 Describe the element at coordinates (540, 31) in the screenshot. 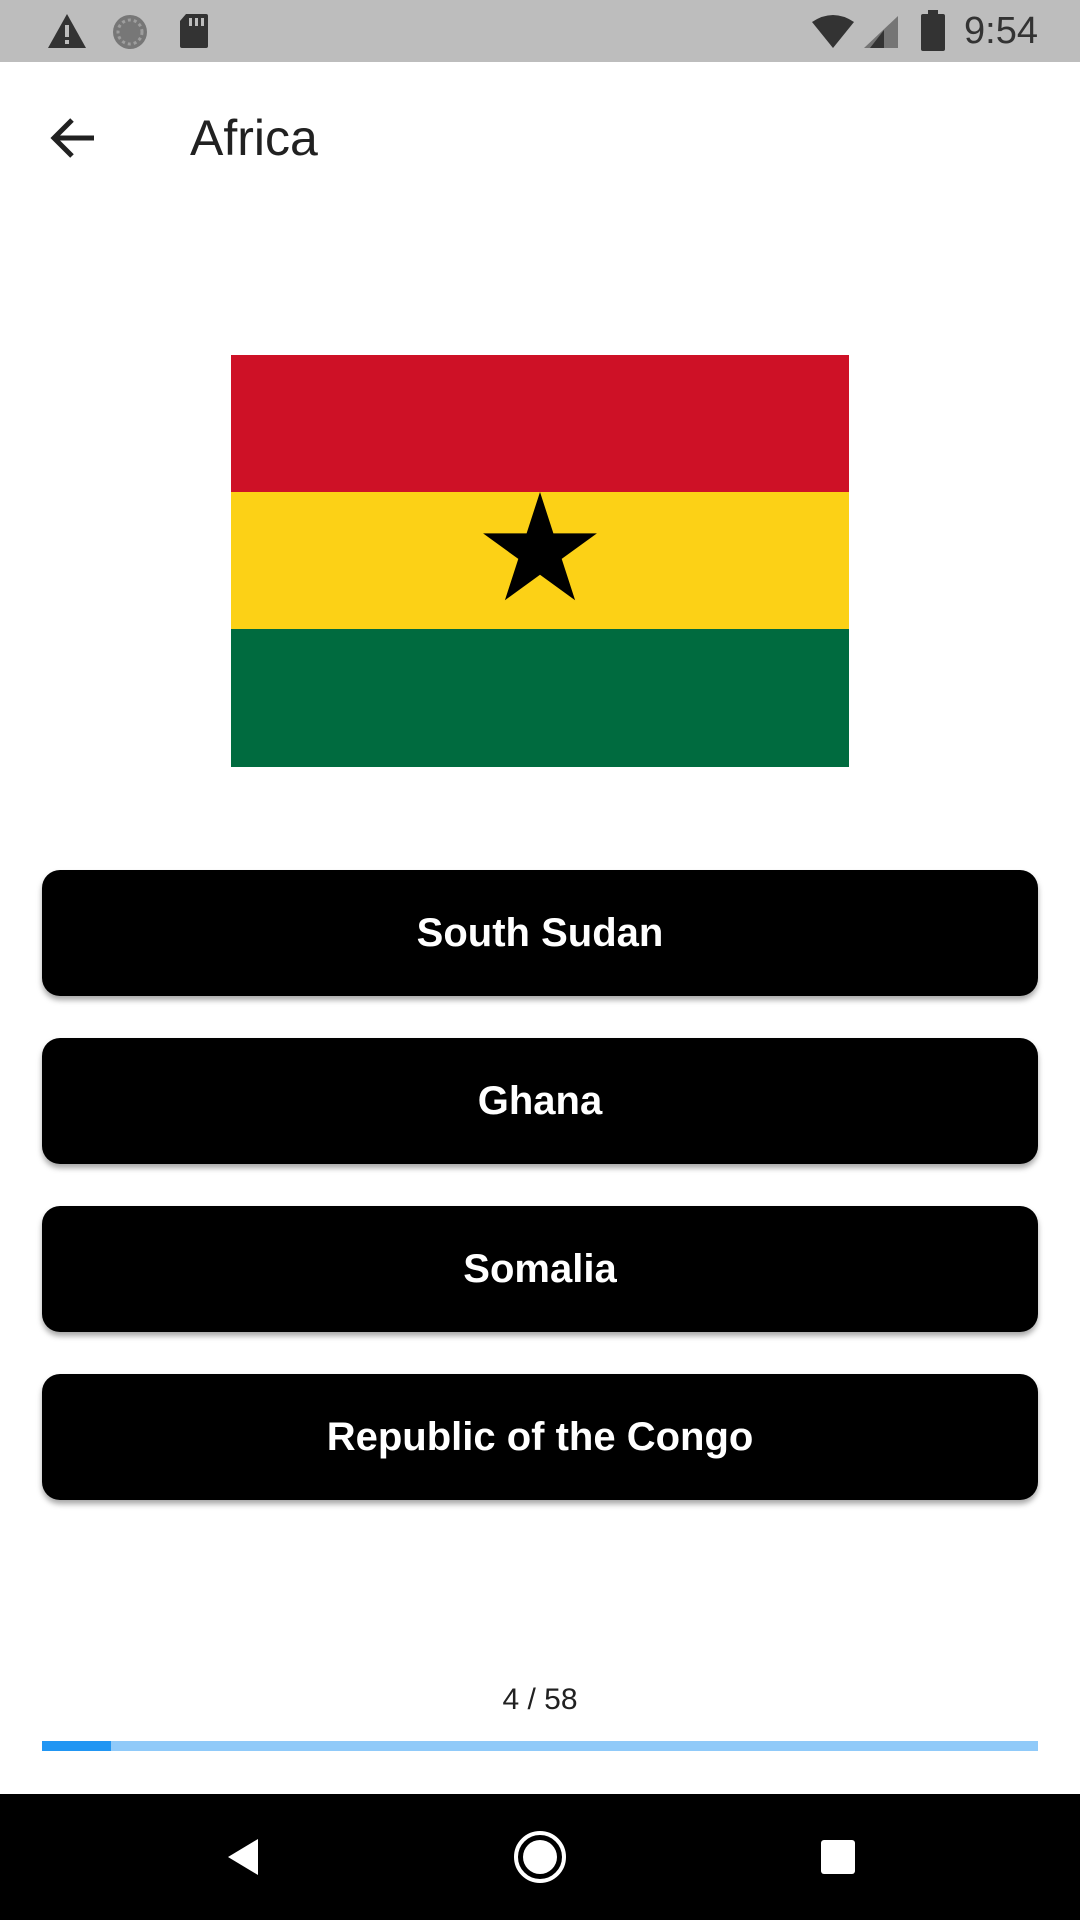

I see `status-bar: 9:54` at that location.